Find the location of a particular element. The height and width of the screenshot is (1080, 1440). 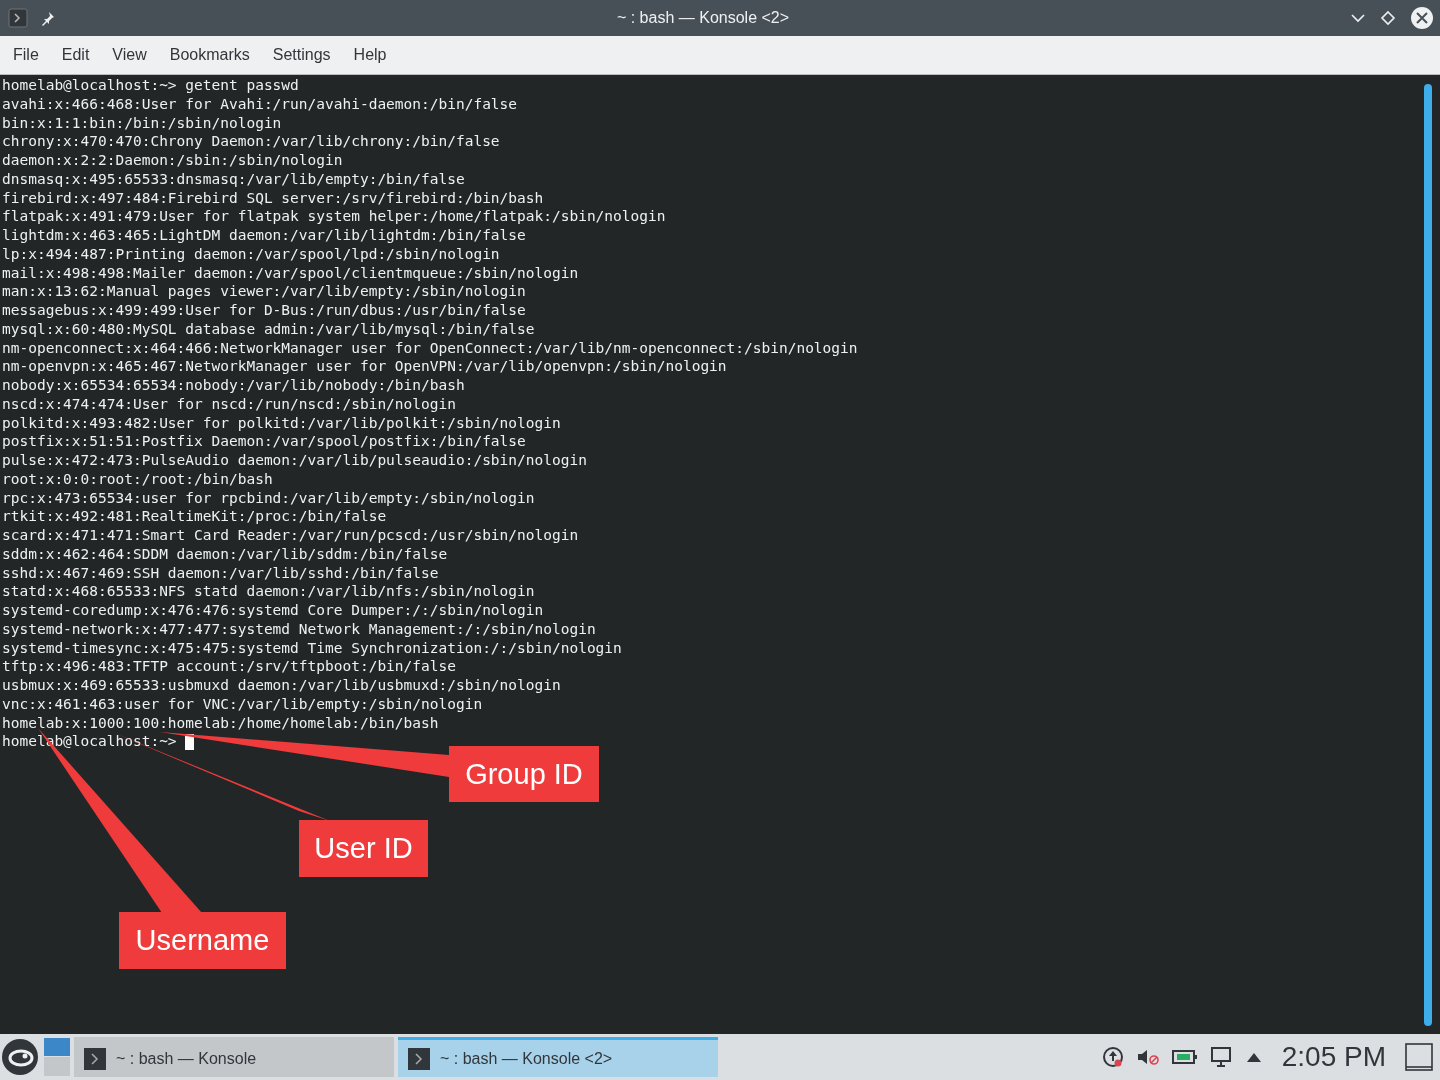

output-line: bin:x:1:1:bin:/bin:/sbin/nologin is located at coordinates (142, 123).